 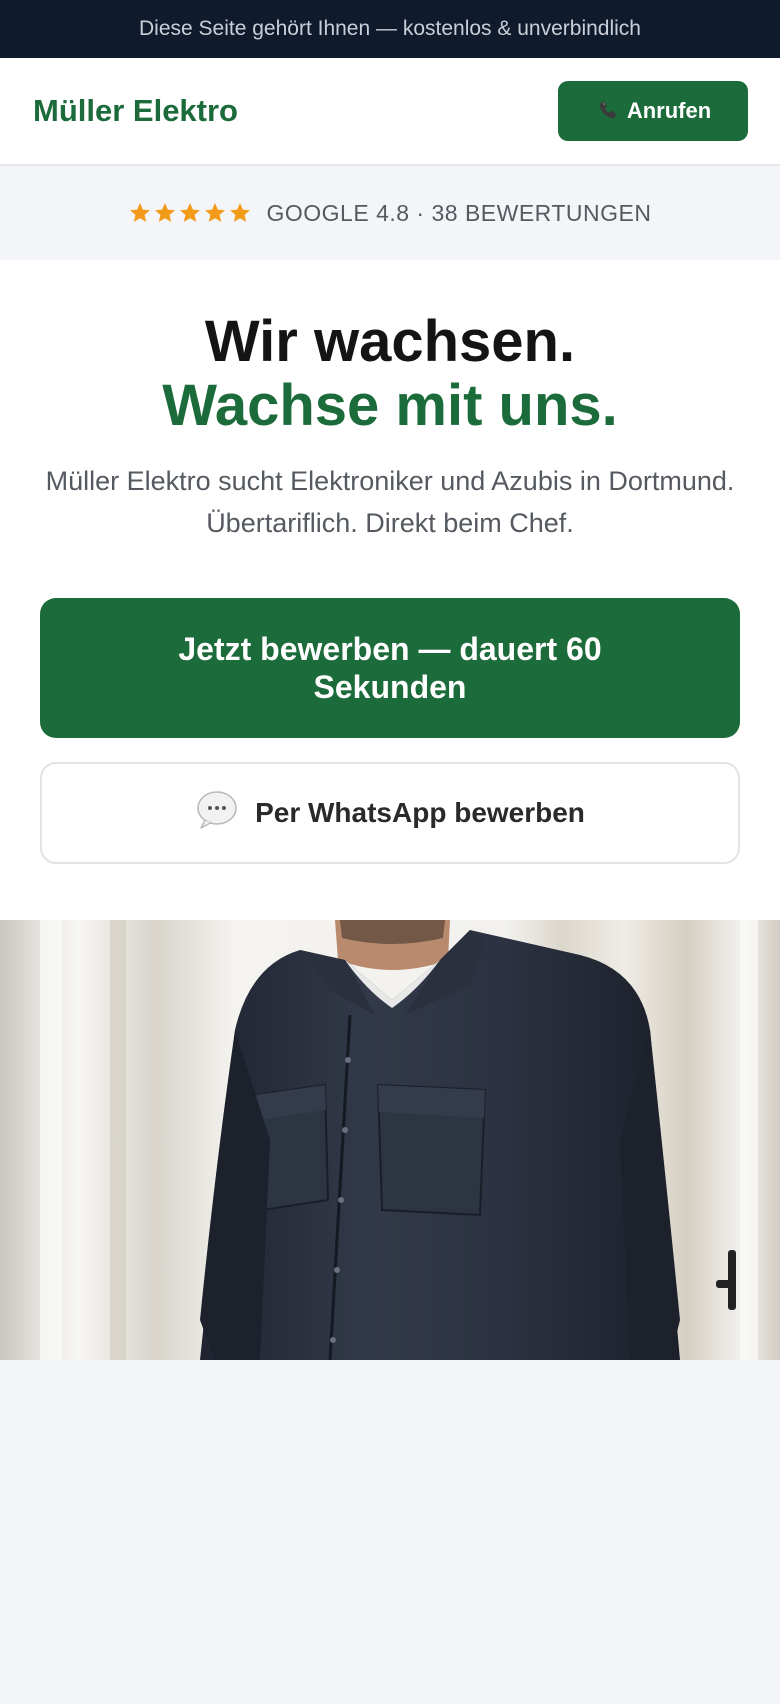 What do you see at coordinates (420, 812) in the screenshot?
I see `whatsapp-apply-label: Per WhatsApp bewerben` at bounding box center [420, 812].